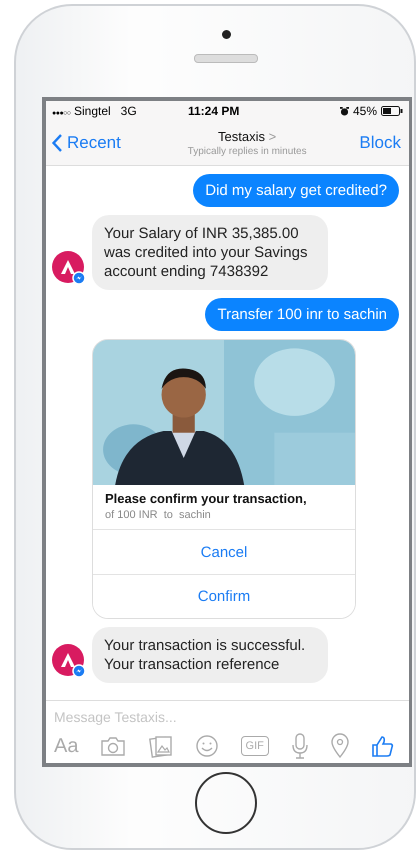  What do you see at coordinates (344, 111) in the screenshot?
I see `alarm-icon` at bounding box center [344, 111].